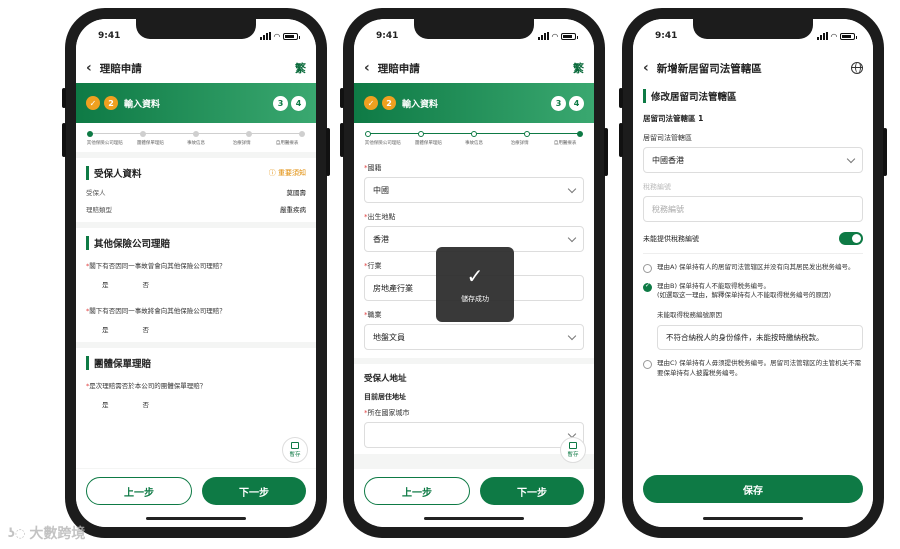 This screenshot has height=549, width=900. What do you see at coordinates (760, 337) in the screenshot?
I see `reason-textarea: 不符合納稅人的身份條件，未能按時繳納稅款。` at bounding box center [760, 337].